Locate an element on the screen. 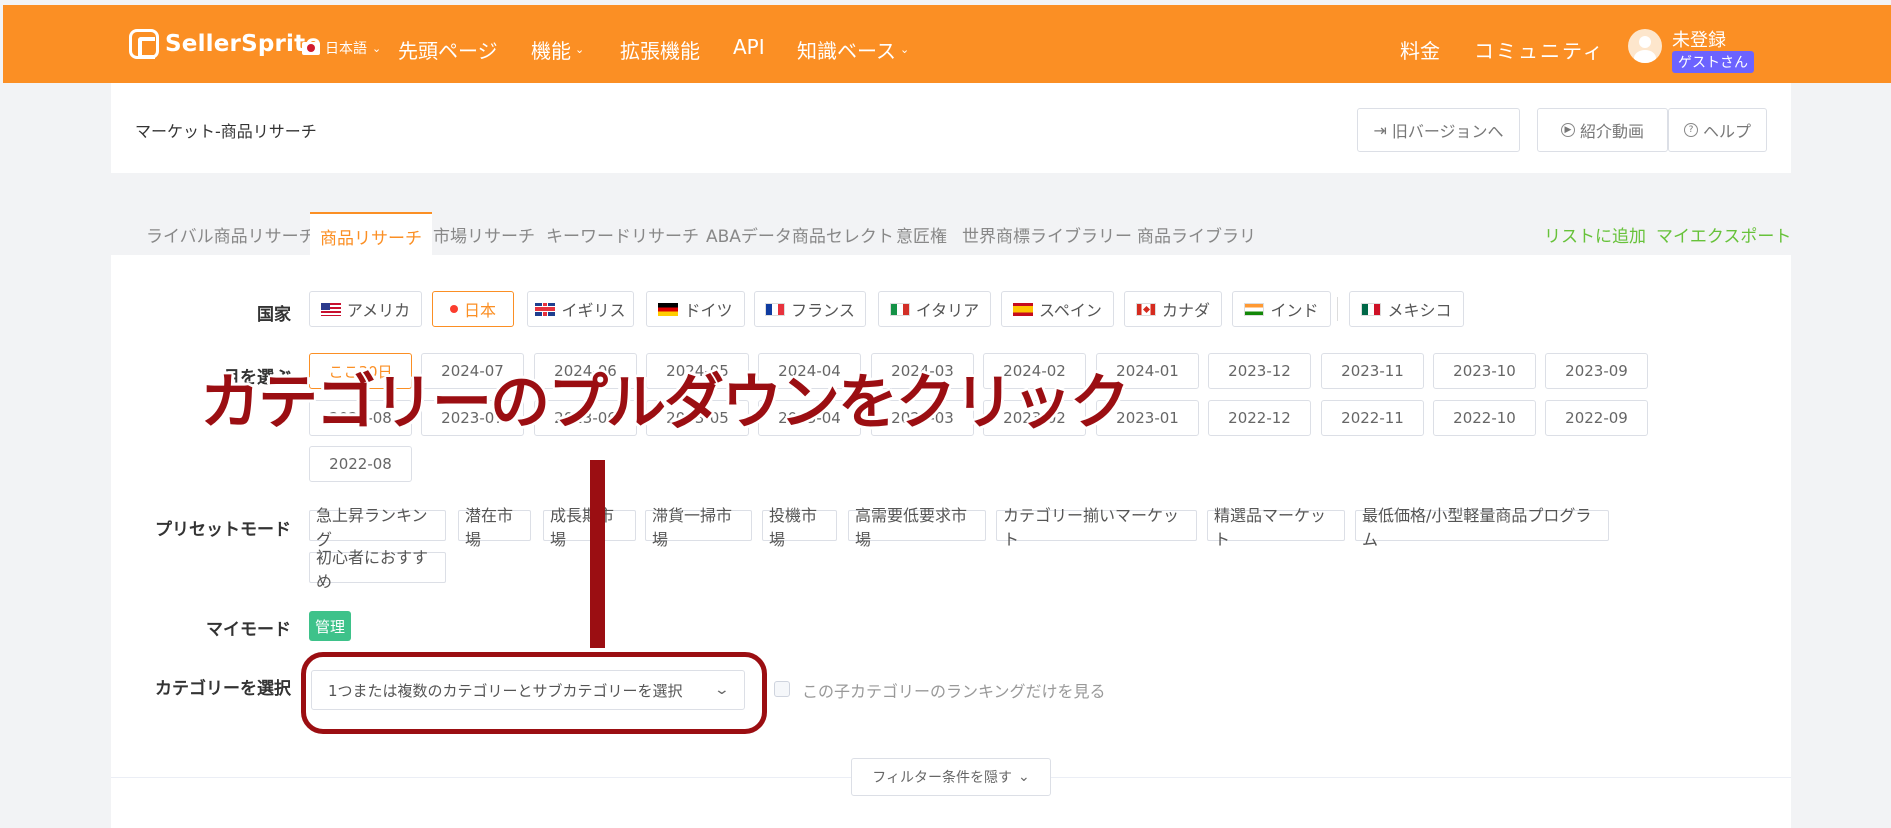  fr-flag-icon is located at coordinates (775, 309).